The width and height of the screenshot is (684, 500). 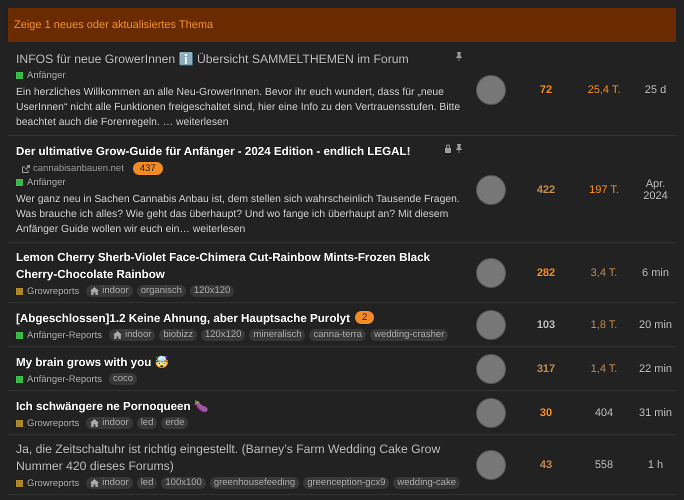 What do you see at coordinates (346, 483) in the screenshot?
I see `tag: greenception-gcx9` at bounding box center [346, 483].